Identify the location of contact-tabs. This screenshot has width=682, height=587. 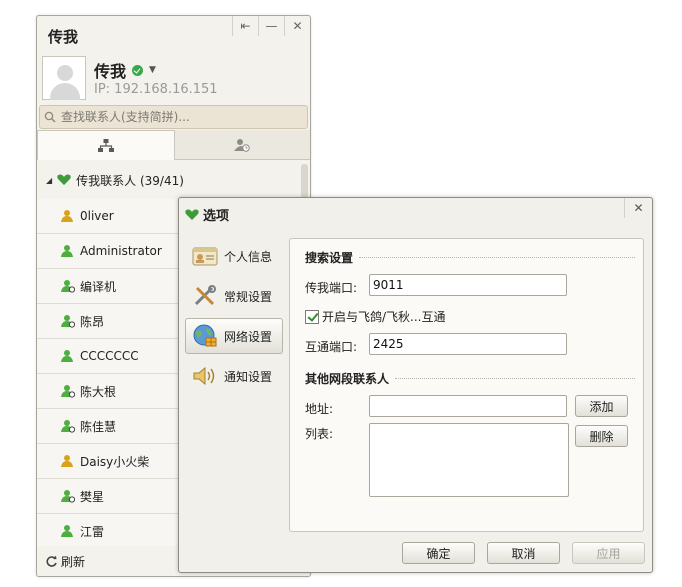
(173, 145).